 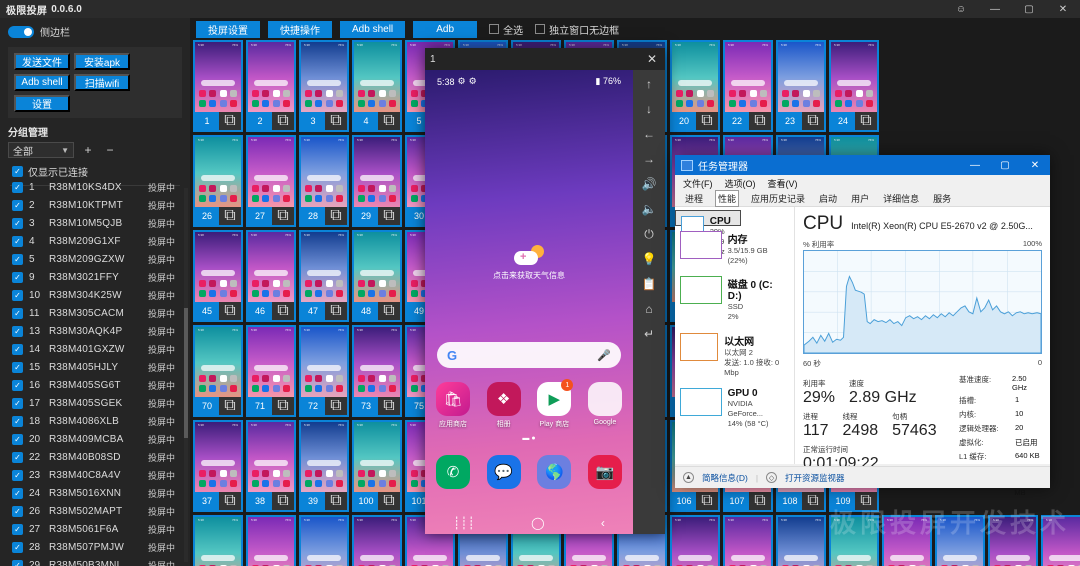 What do you see at coordinates (649, 284) in the screenshot?
I see `copy-icon: 📋` at bounding box center [649, 284].